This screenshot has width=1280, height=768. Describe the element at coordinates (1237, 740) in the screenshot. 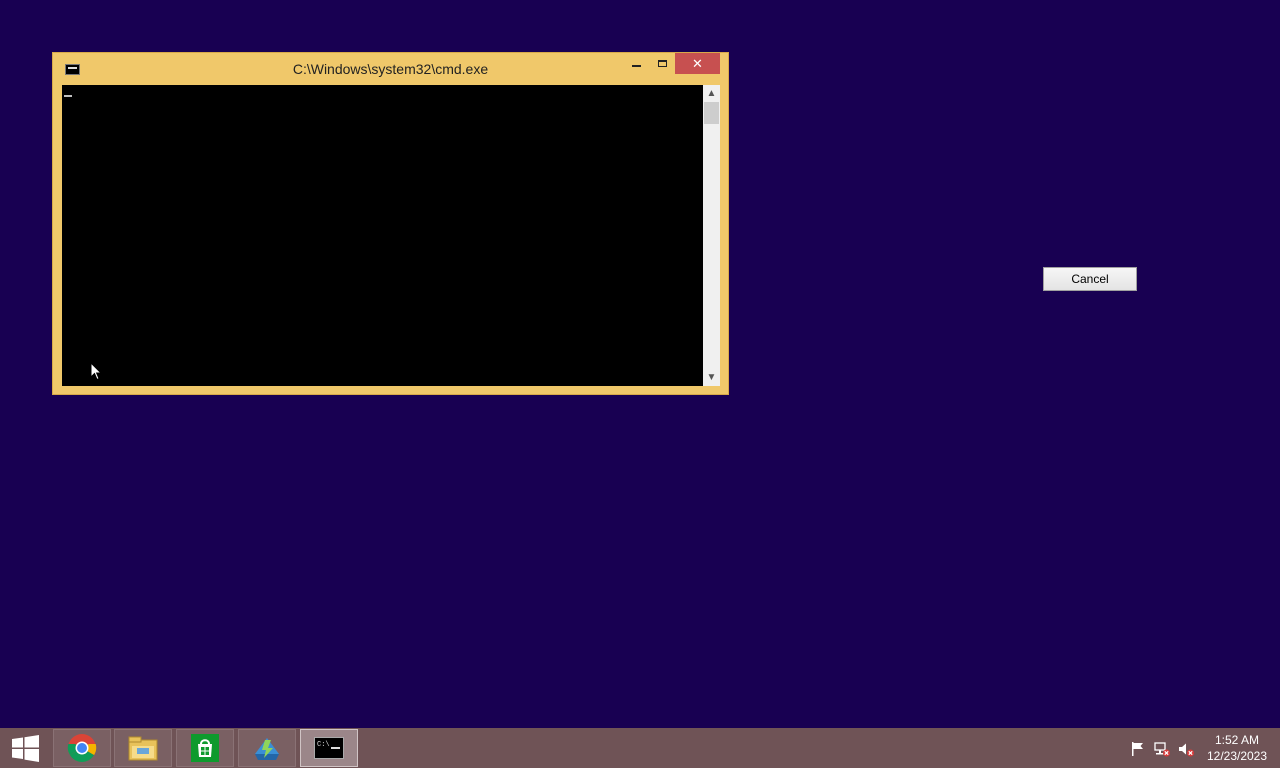

I see `clock-time: 1:52 AM` at that location.